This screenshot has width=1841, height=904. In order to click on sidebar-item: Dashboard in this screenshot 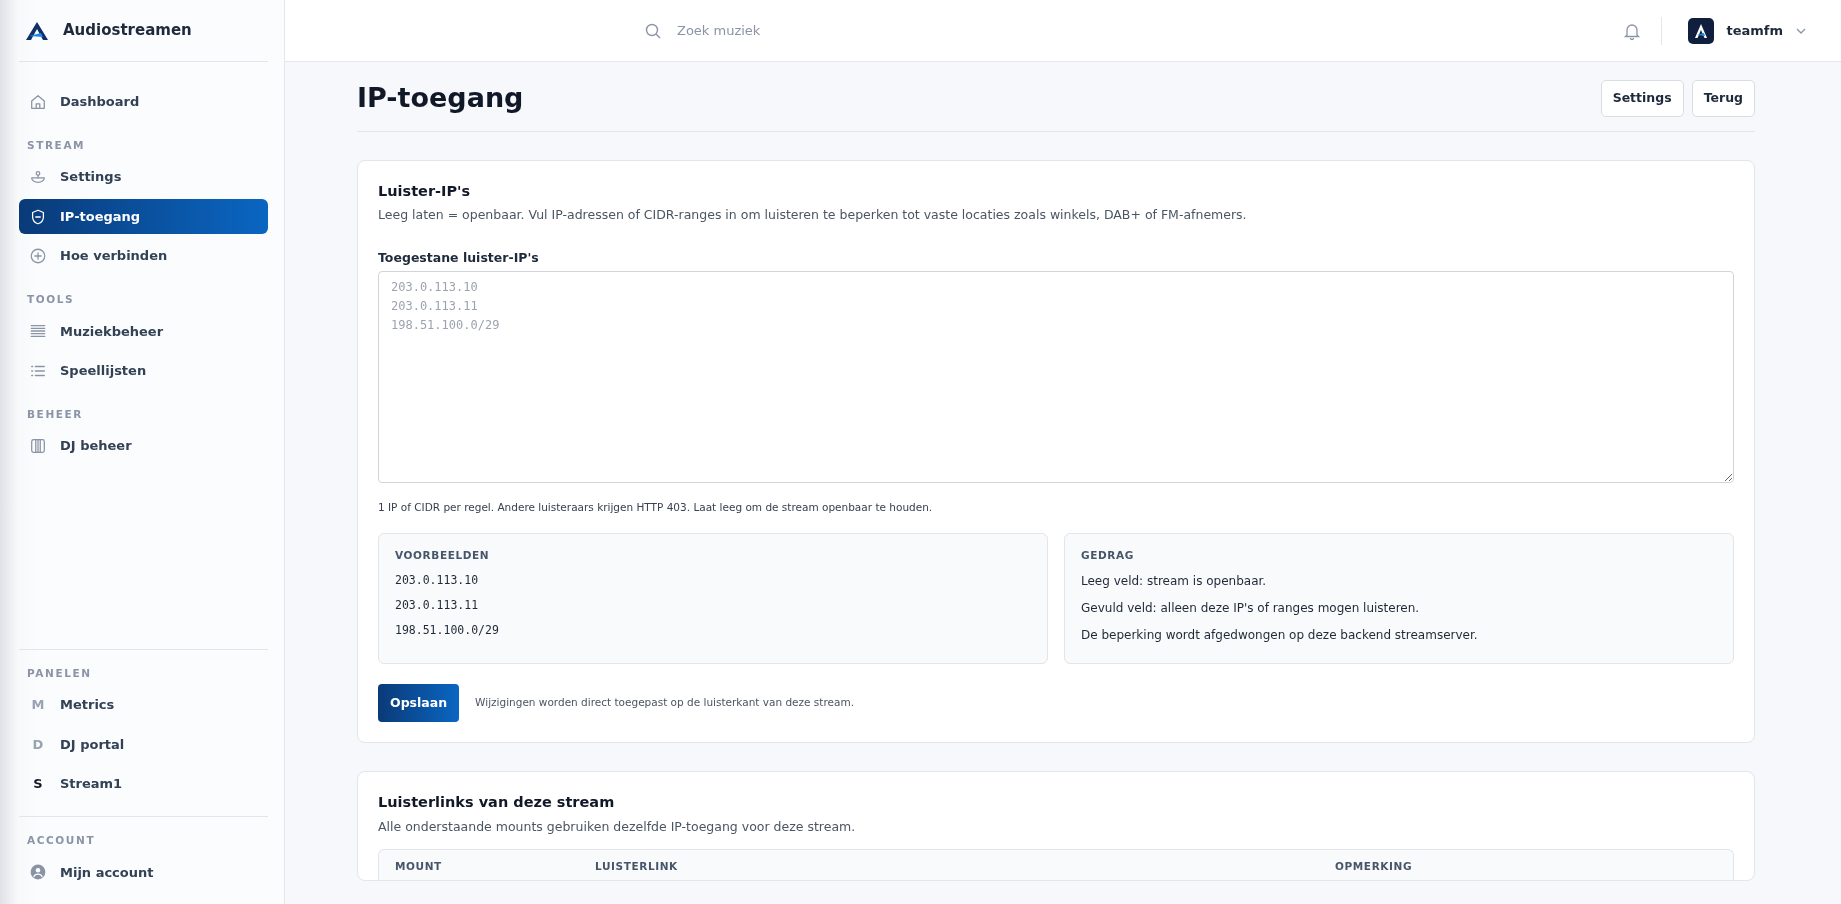, I will do `click(143, 102)`.